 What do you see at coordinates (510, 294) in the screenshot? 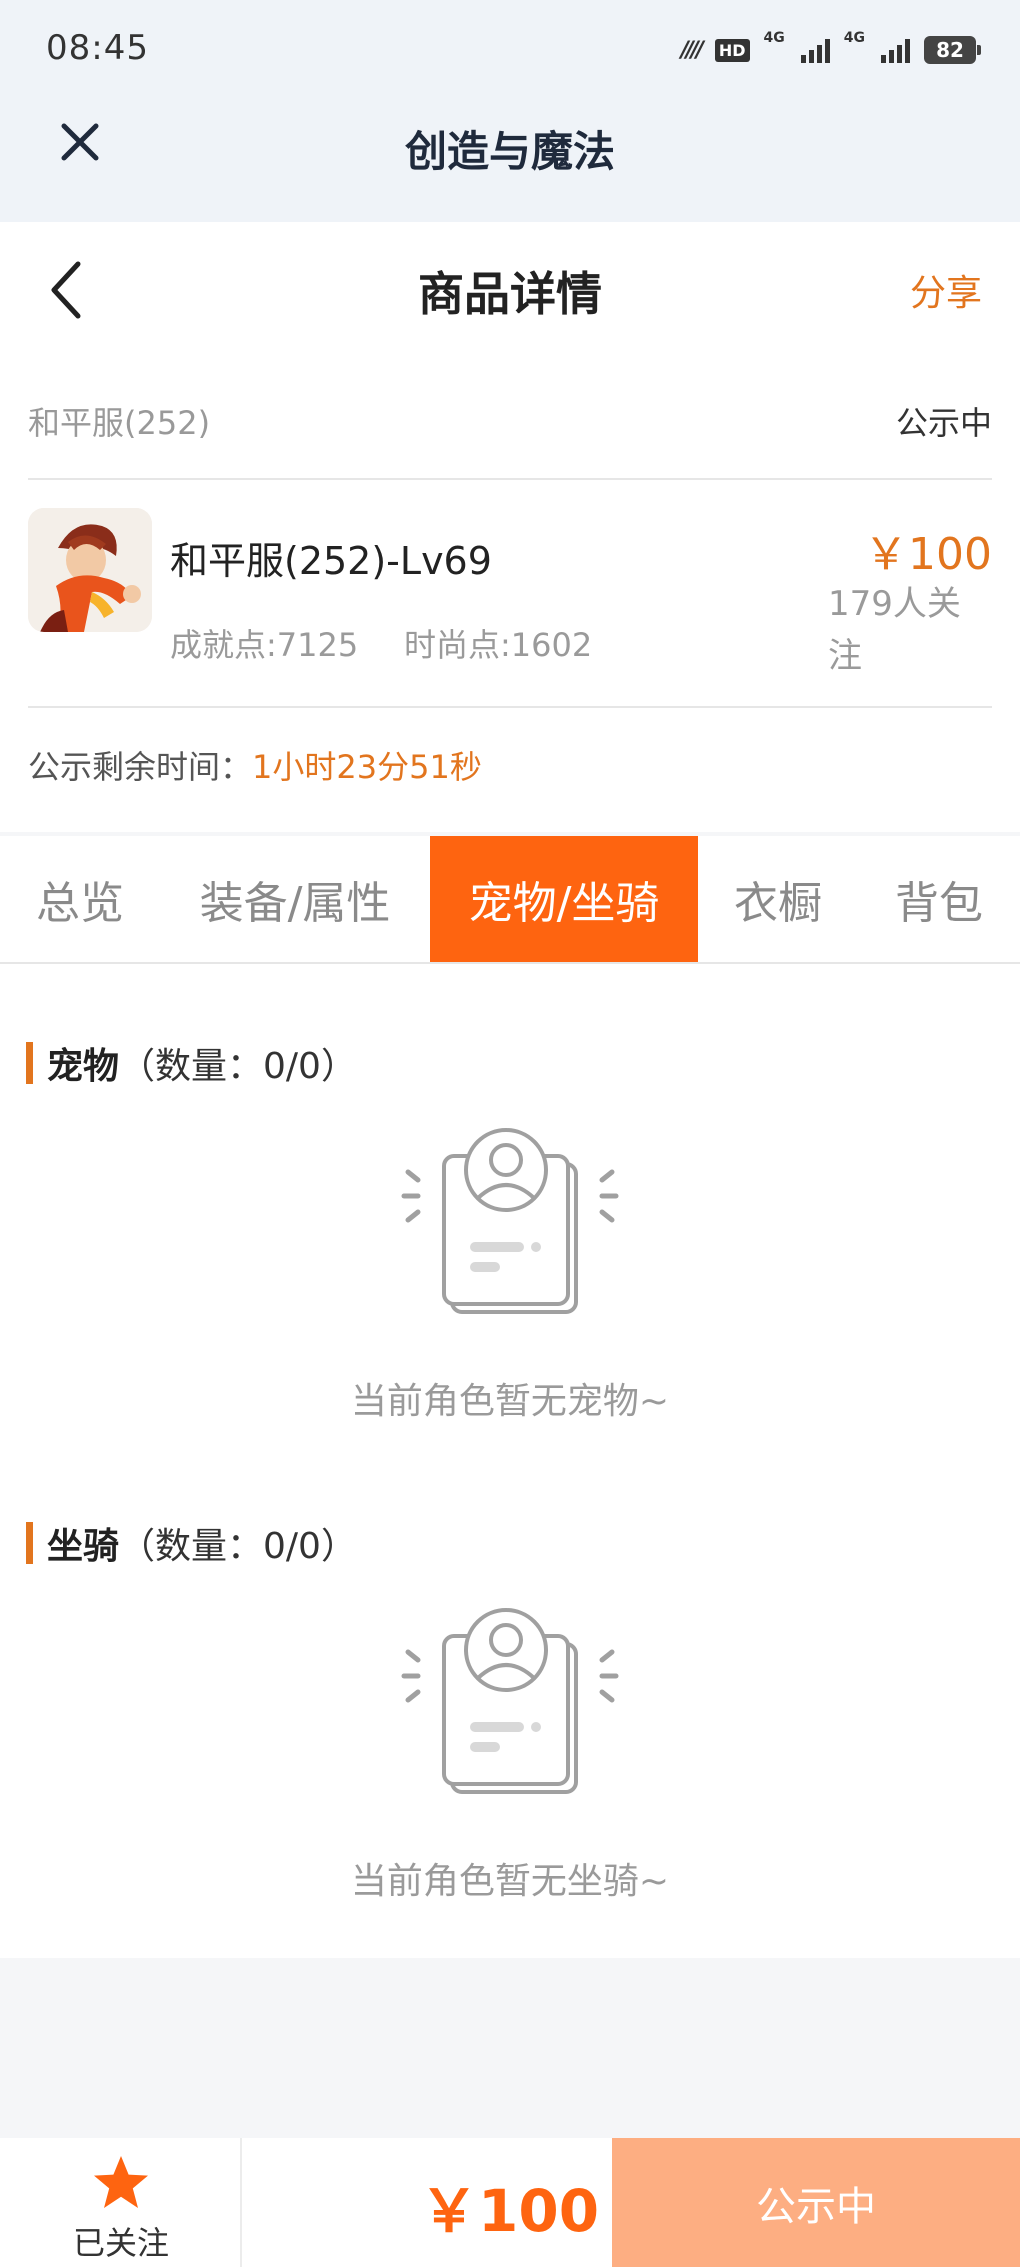
I see `page-title: 商品详情` at bounding box center [510, 294].